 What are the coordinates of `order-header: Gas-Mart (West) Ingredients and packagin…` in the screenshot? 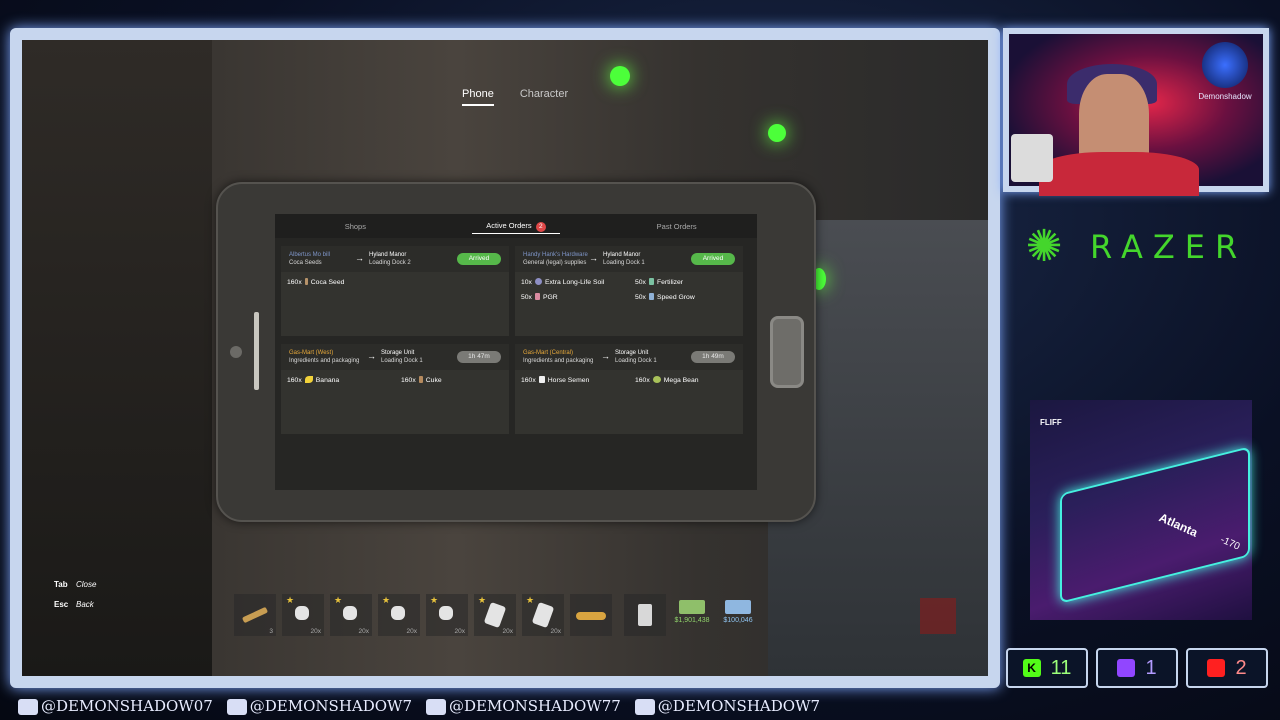 It's located at (395, 357).